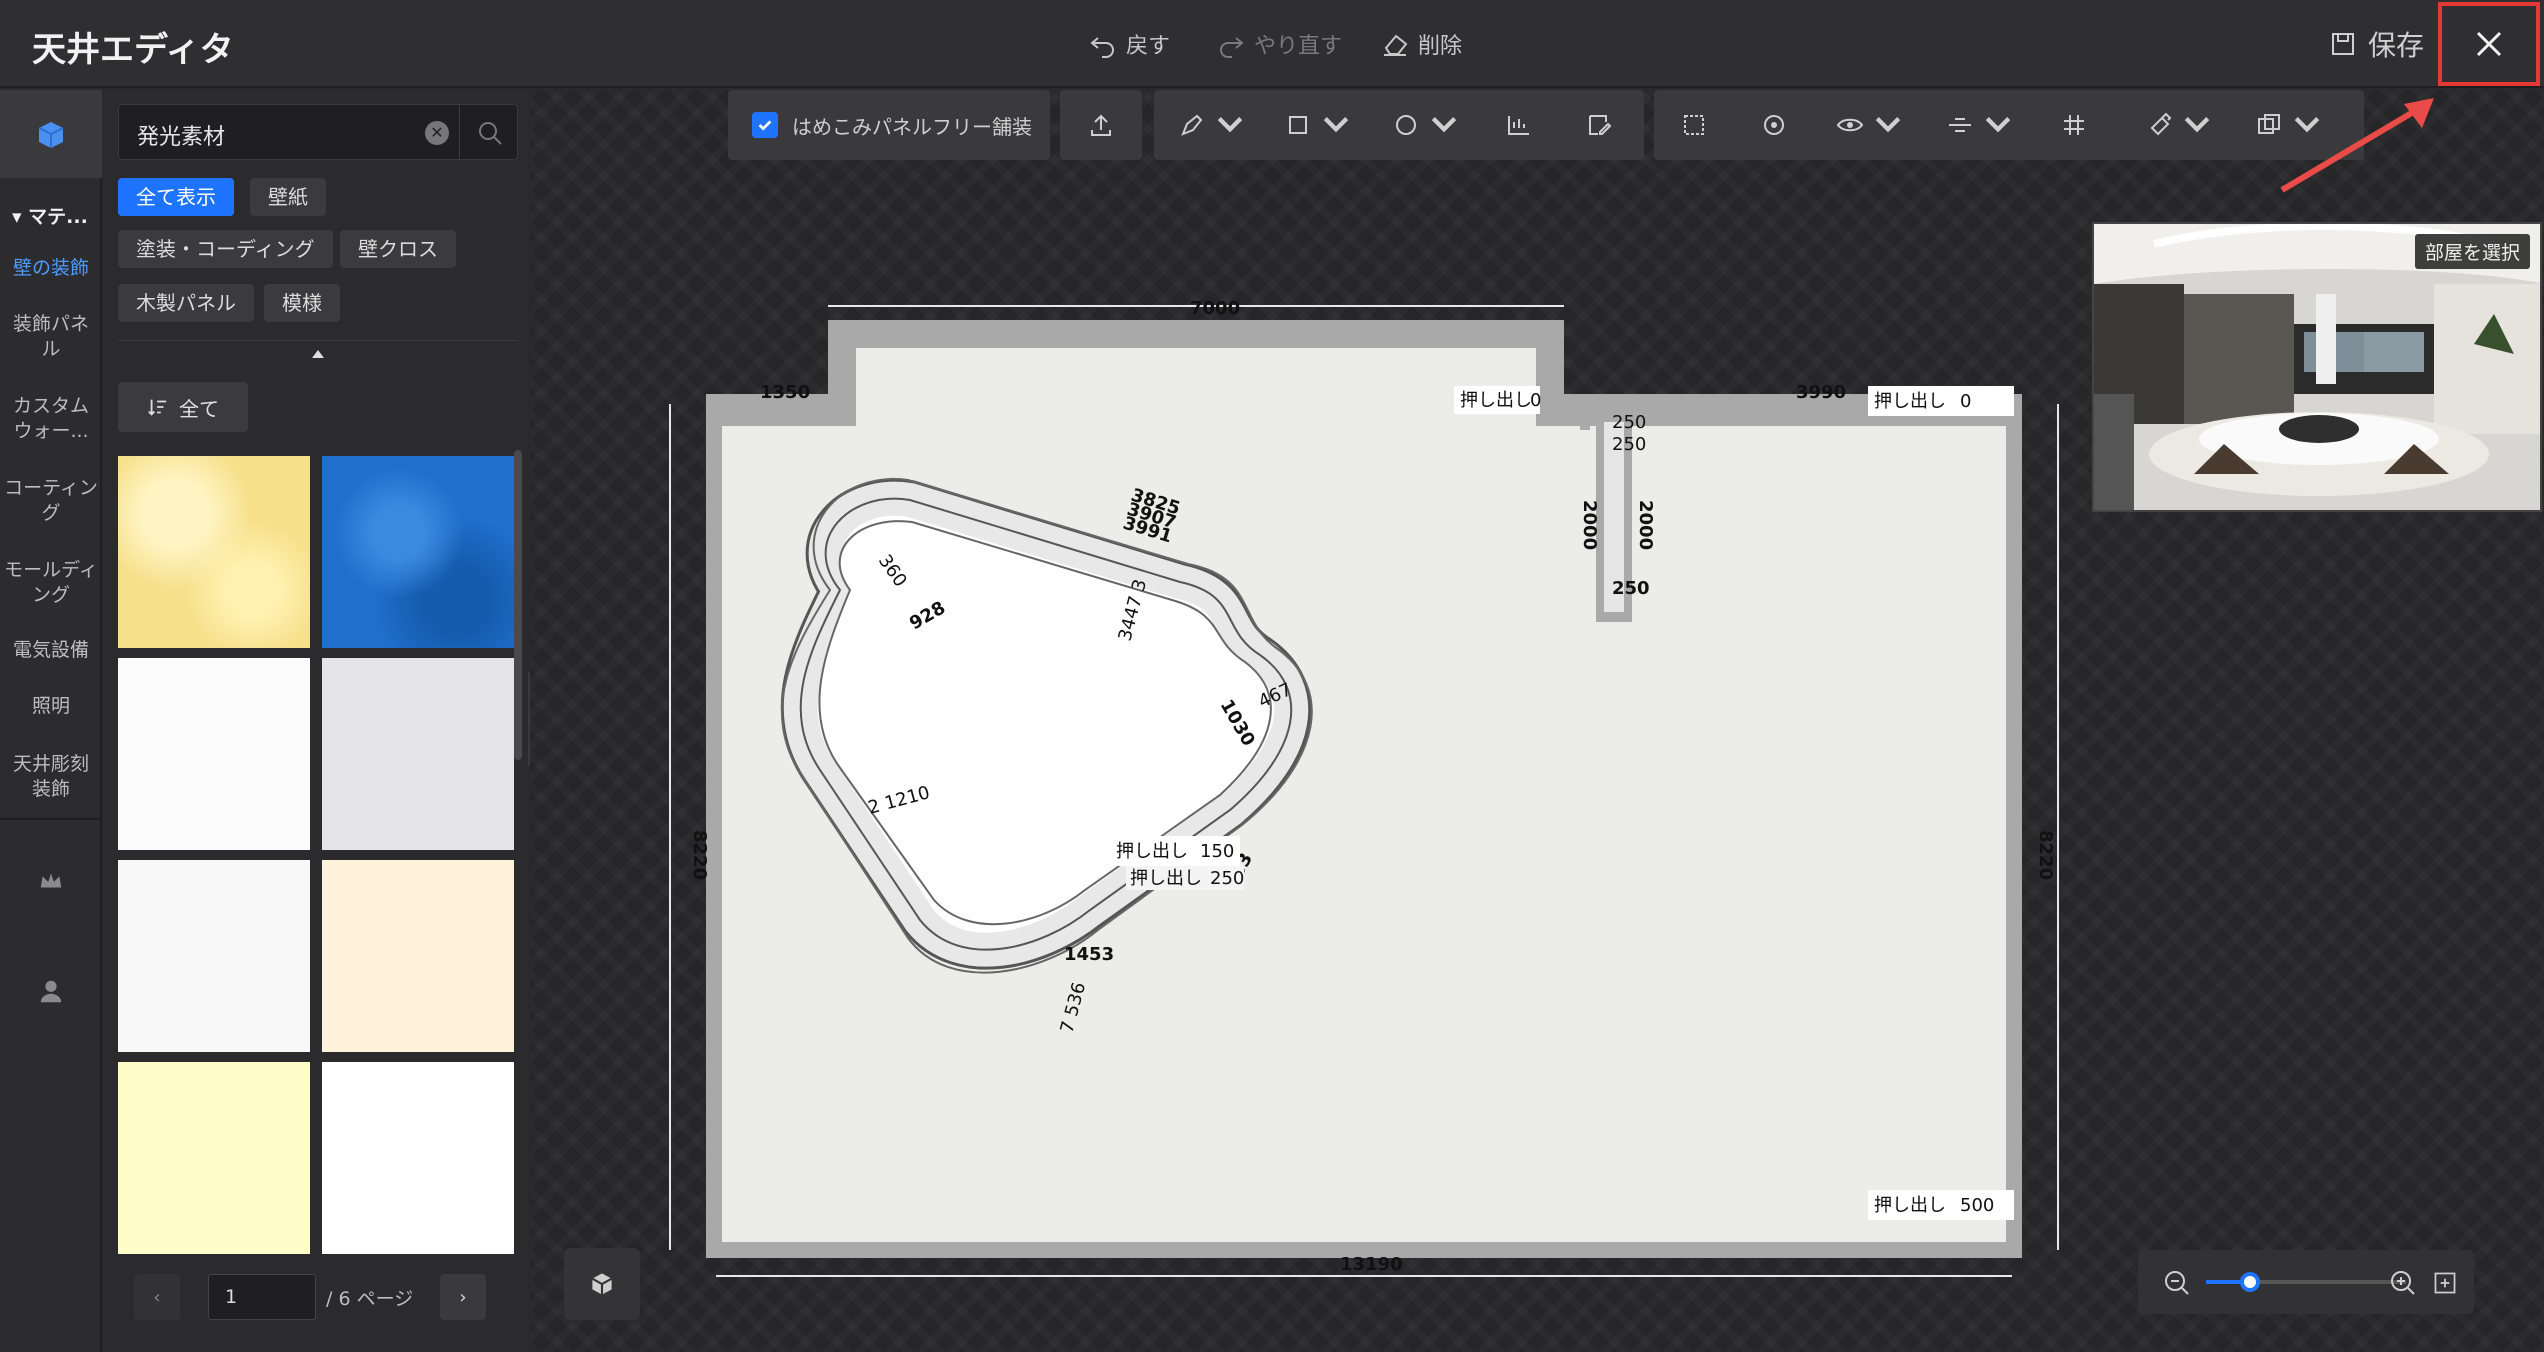 This screenshot has width=2544, height=1352. What do you see at coordinates (1821, 392) in the screenshot?
I see `dim-right-top: 3990` at bounding box center [1821, 392].